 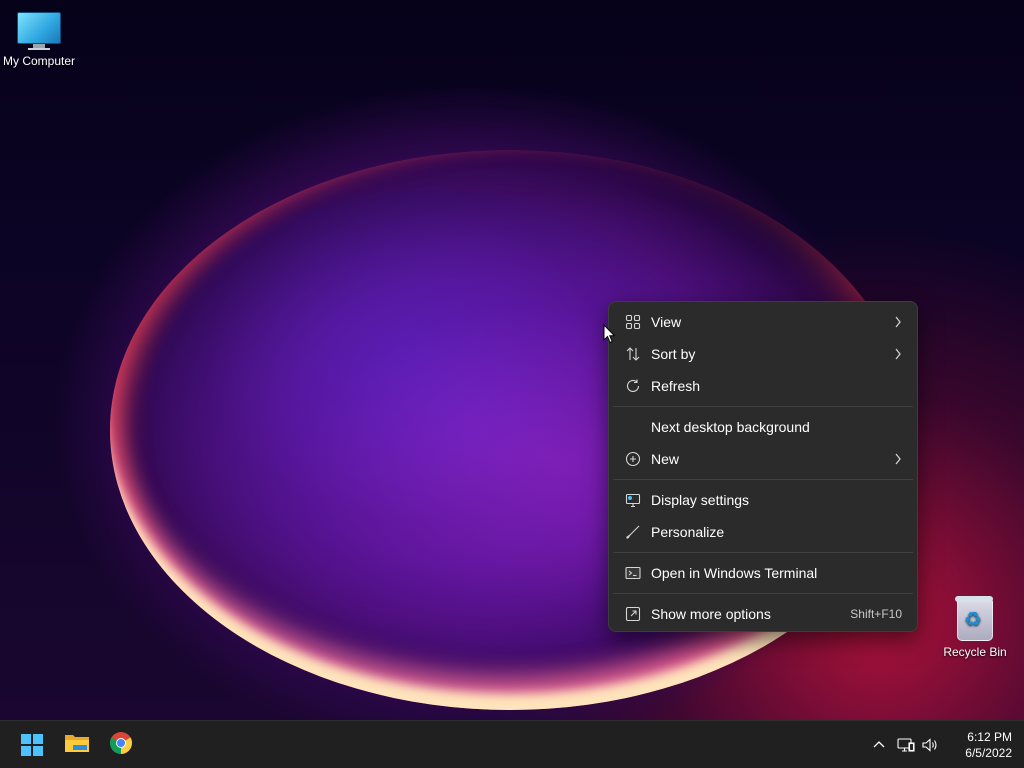 What do you see at coordinates (763, 459) in the screenshot?
I see `menu-item-new: New` at bounding box center [763, 459].